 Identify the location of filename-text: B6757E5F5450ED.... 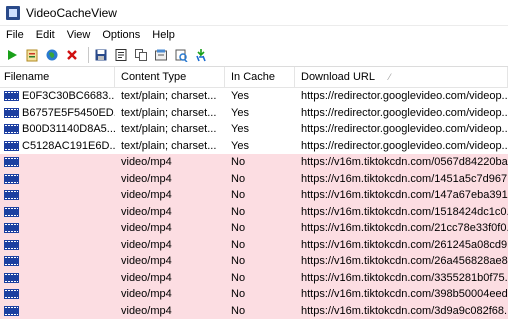
(68, 112).